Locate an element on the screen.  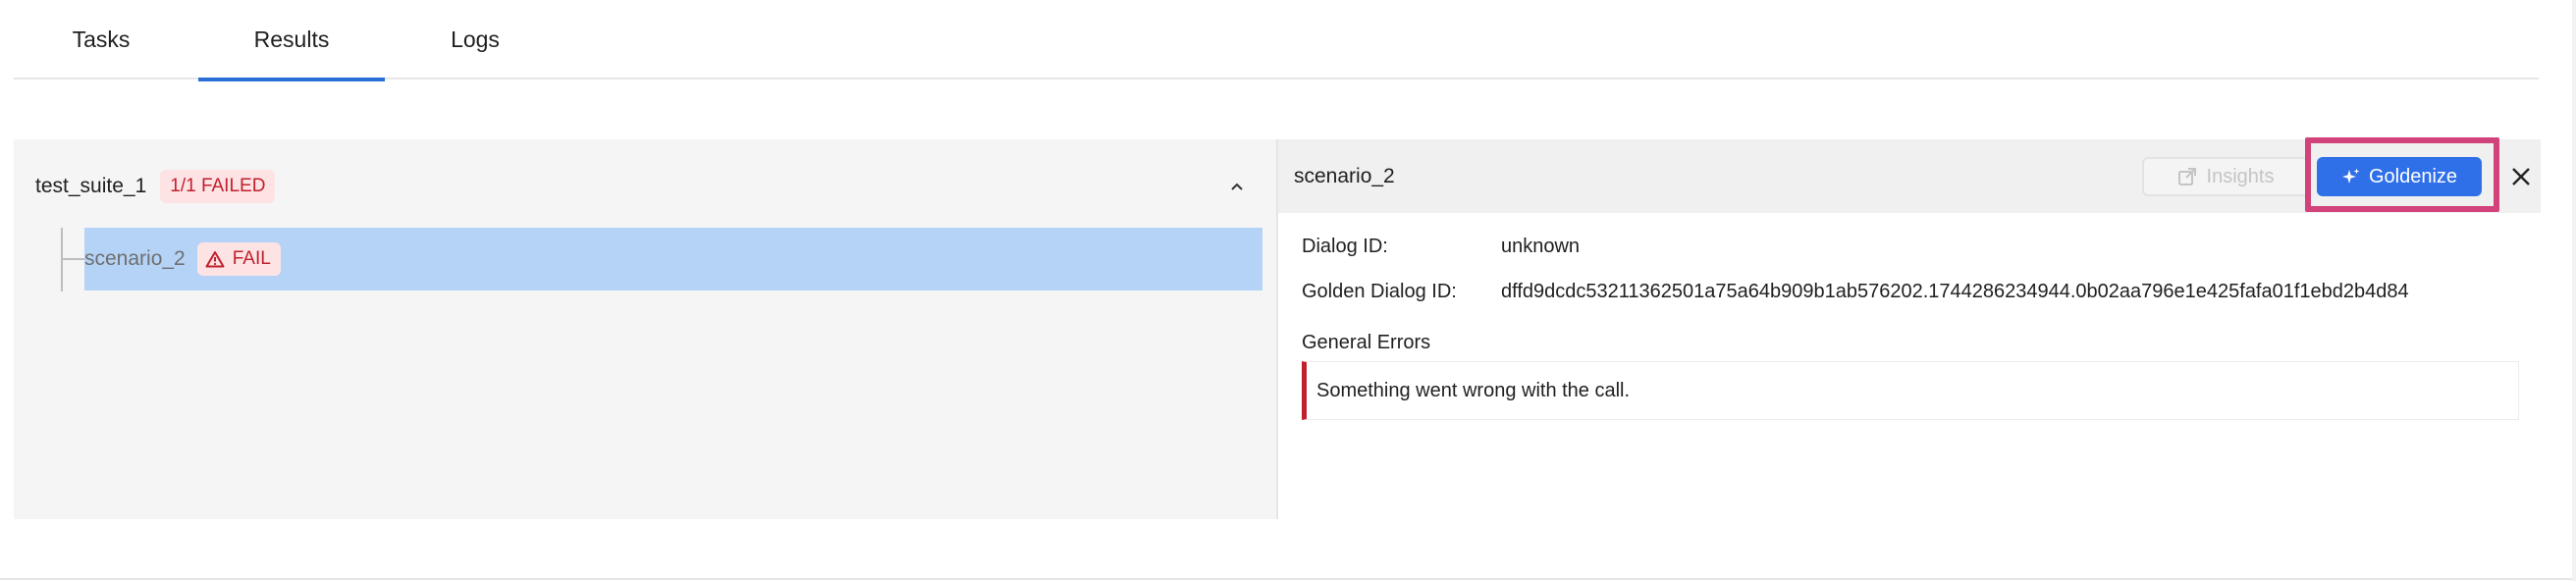
warning-triangle-icon is located at coordinates (215, 259).